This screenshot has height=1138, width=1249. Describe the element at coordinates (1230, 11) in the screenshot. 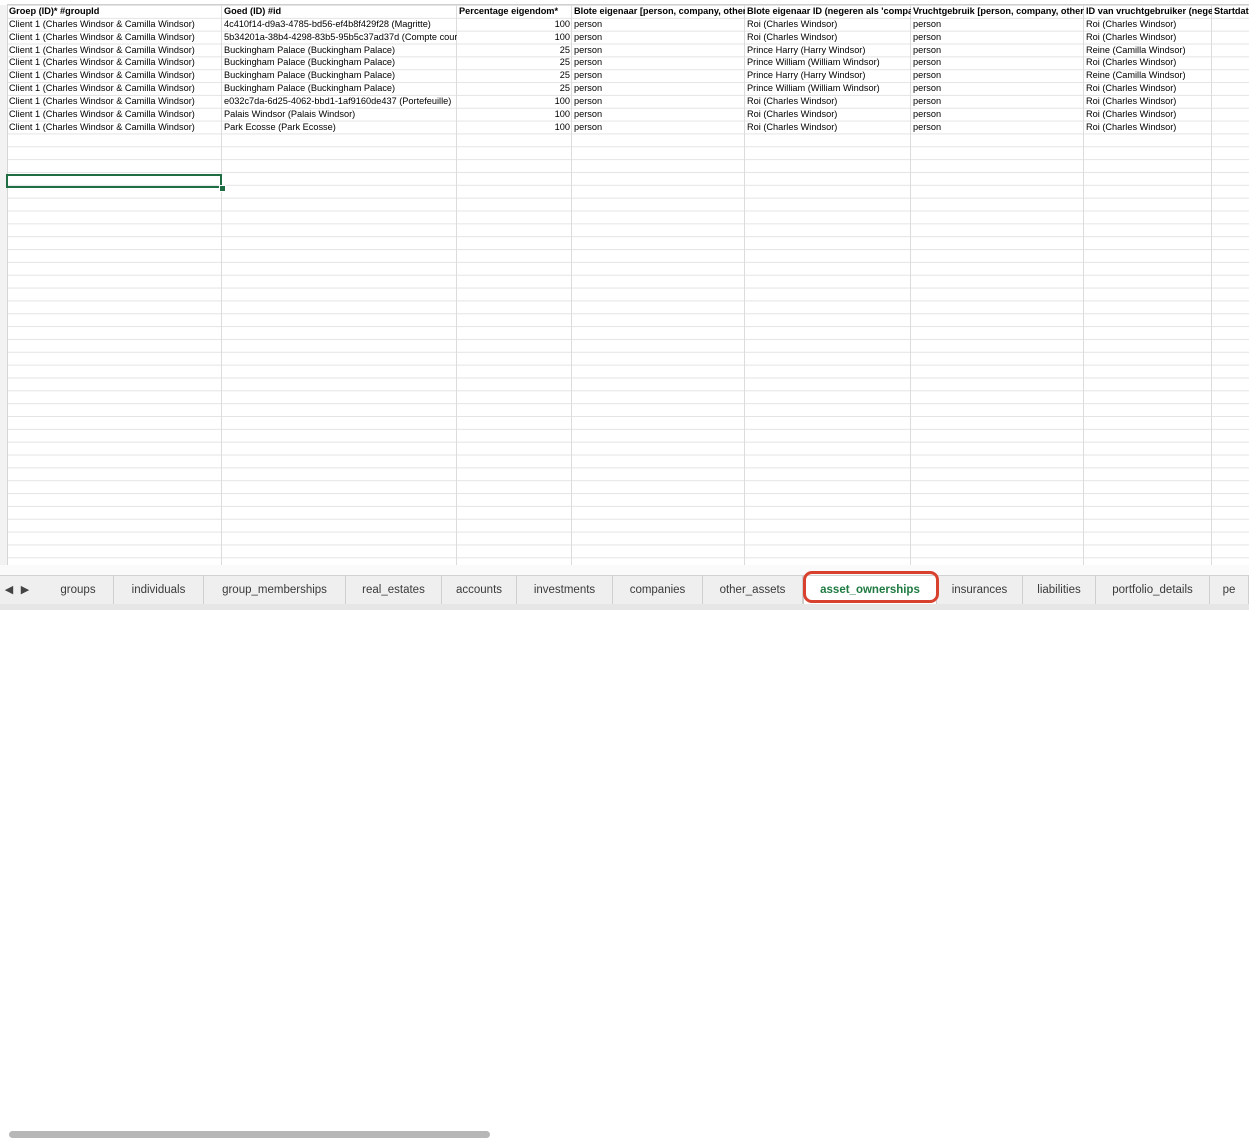

I see `column-header: Startdatum` at that location.